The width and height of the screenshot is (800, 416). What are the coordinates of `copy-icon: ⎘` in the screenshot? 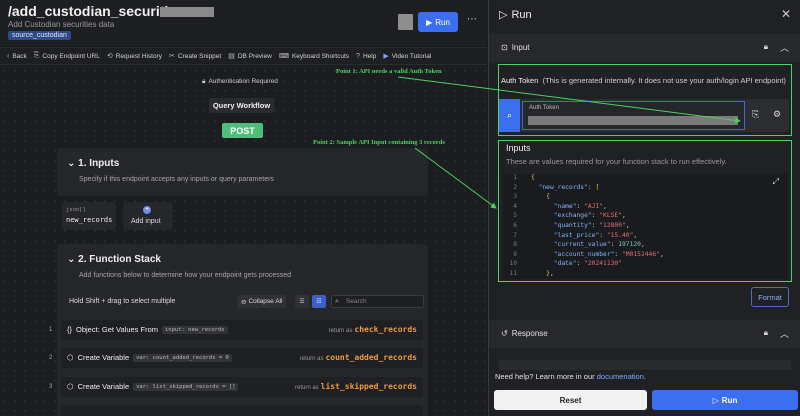 It's located at (755, 114).